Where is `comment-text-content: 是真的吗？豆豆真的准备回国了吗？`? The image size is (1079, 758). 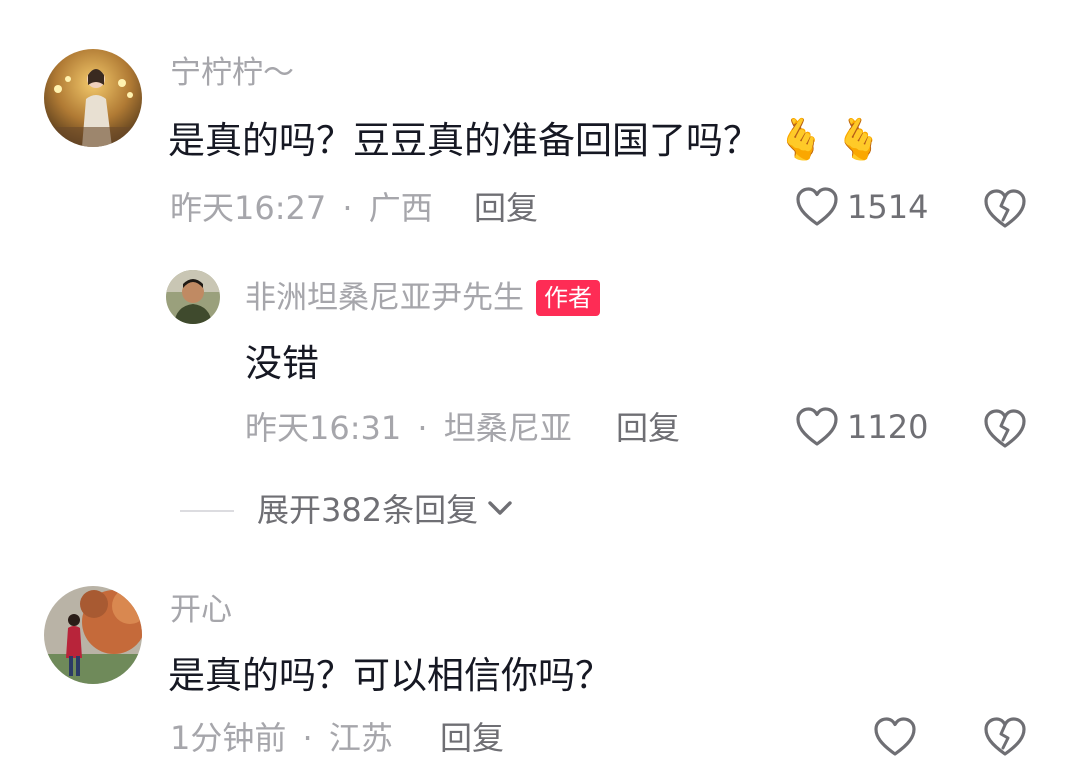
comment-text-content: 是真的吗？豆豆真的准备回国了吗？ is located at coordinates (464, 140).